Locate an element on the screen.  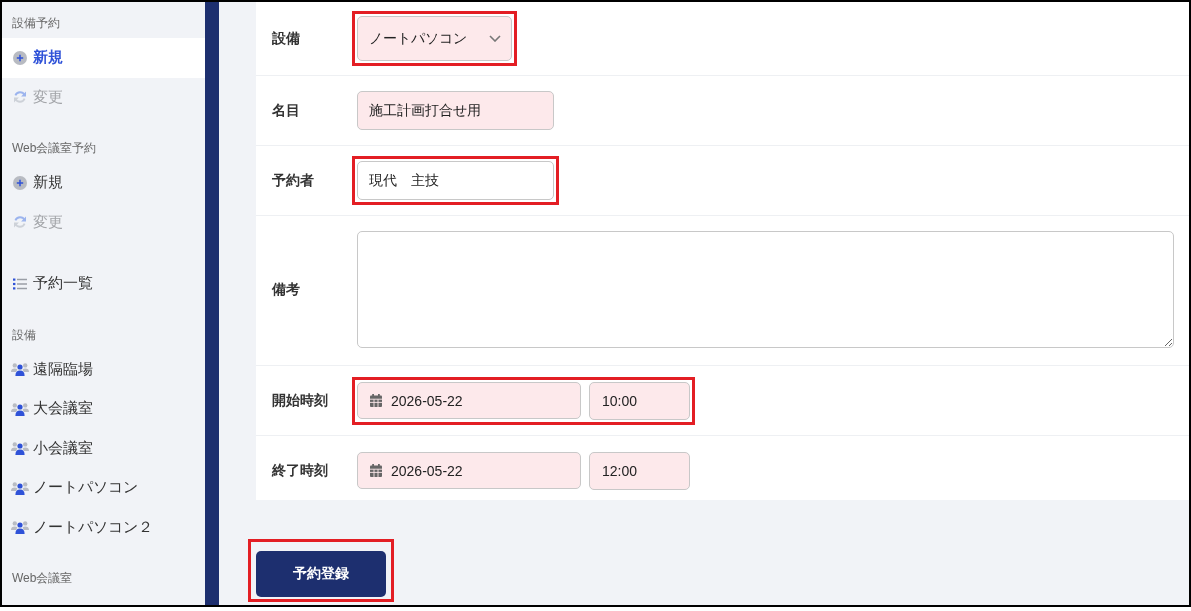
sidebar-heading: 設備予約 is located at coordinates (36, 23).